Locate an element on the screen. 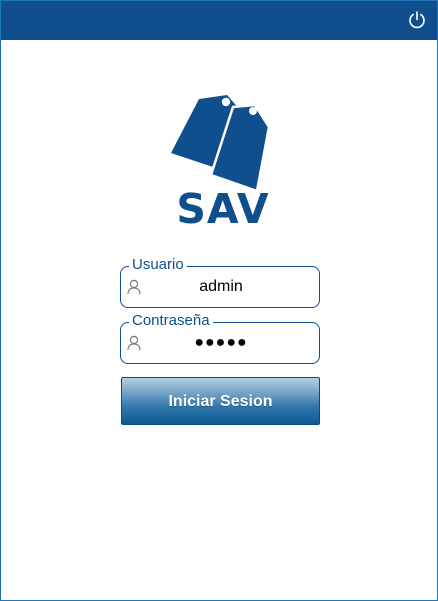  power-icon is located at coordinates (417, 20).